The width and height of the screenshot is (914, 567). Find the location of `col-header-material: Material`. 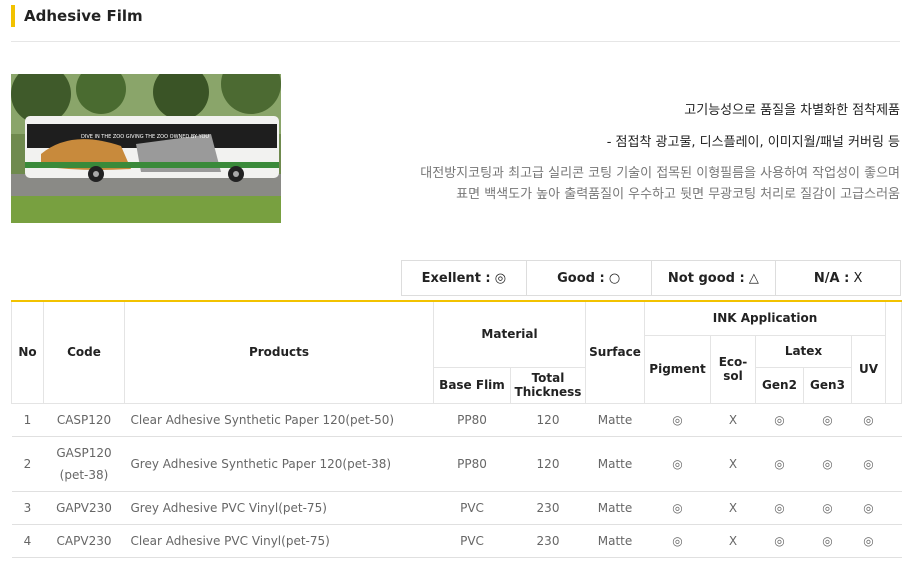

col-header-material: Material is located at coordinates (509, 334).